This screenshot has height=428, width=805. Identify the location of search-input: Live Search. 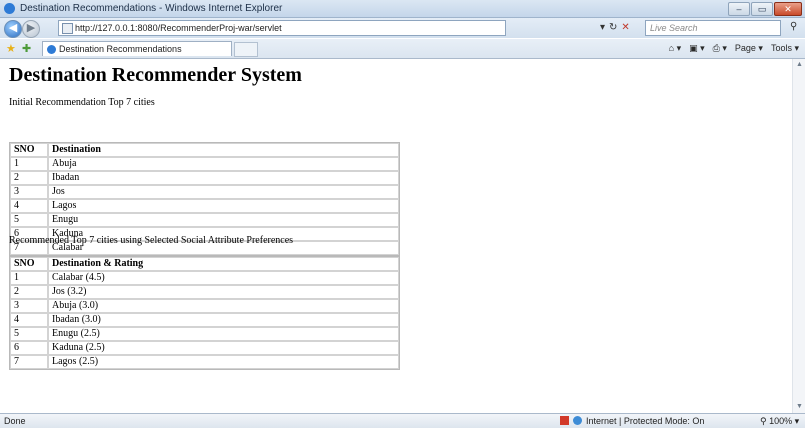
(713, 28).